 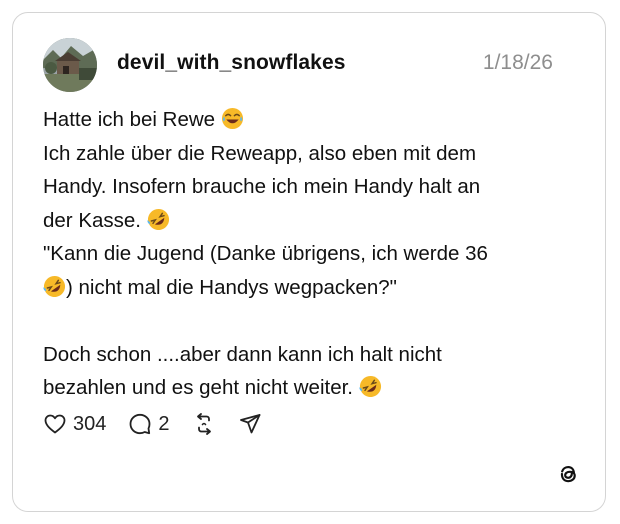 I want to click on action-bar: 304 2, so click(x=163, y=424).